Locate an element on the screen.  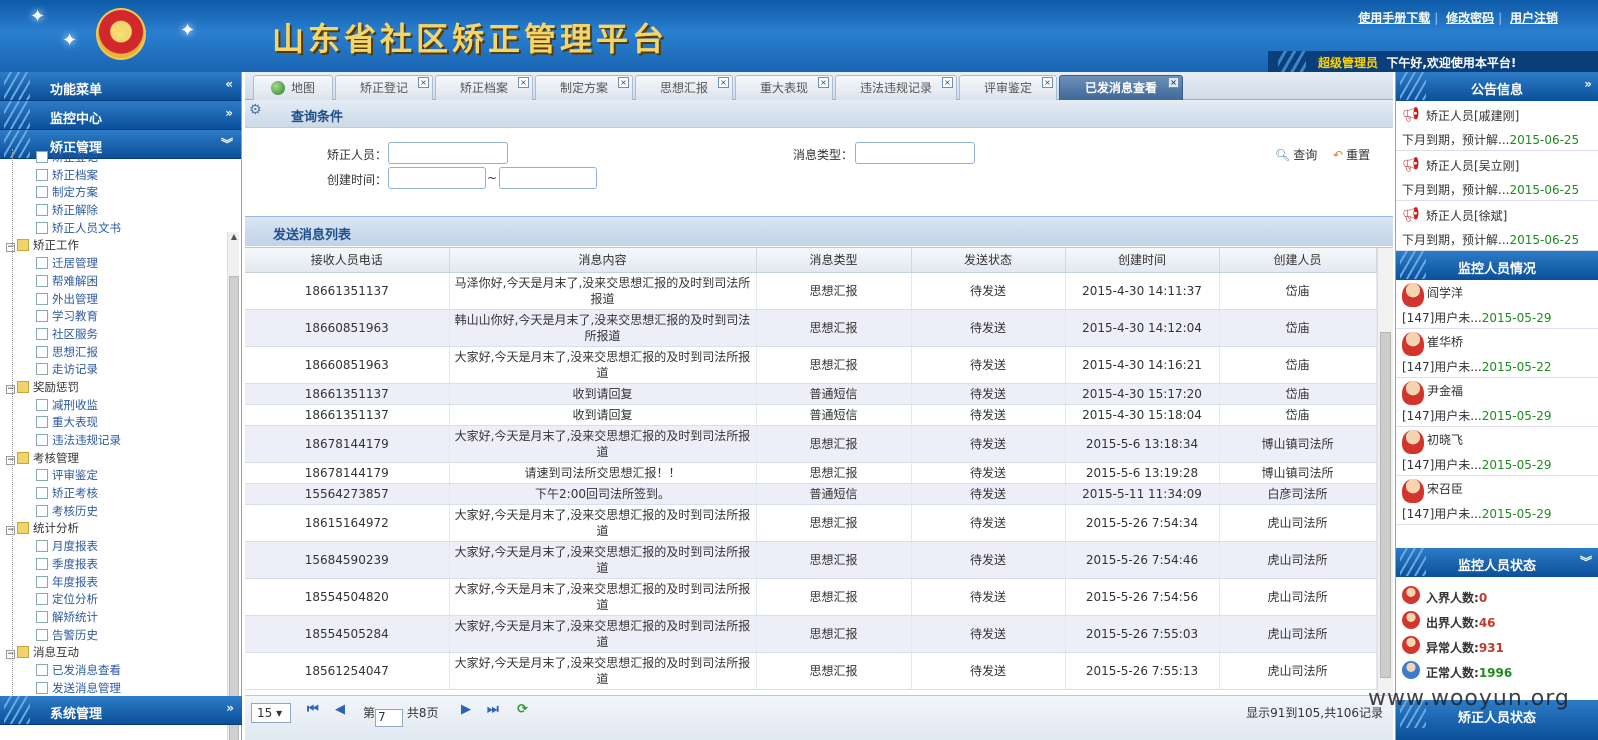
end-time-input is located at coordinates (548, 178).